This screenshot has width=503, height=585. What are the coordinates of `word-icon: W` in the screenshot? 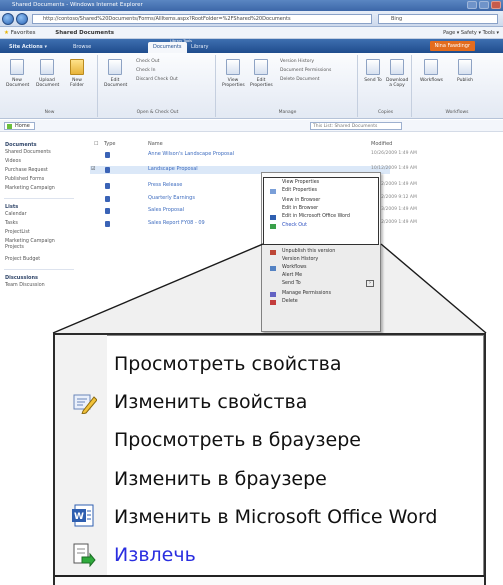 It's located at (83, 515).